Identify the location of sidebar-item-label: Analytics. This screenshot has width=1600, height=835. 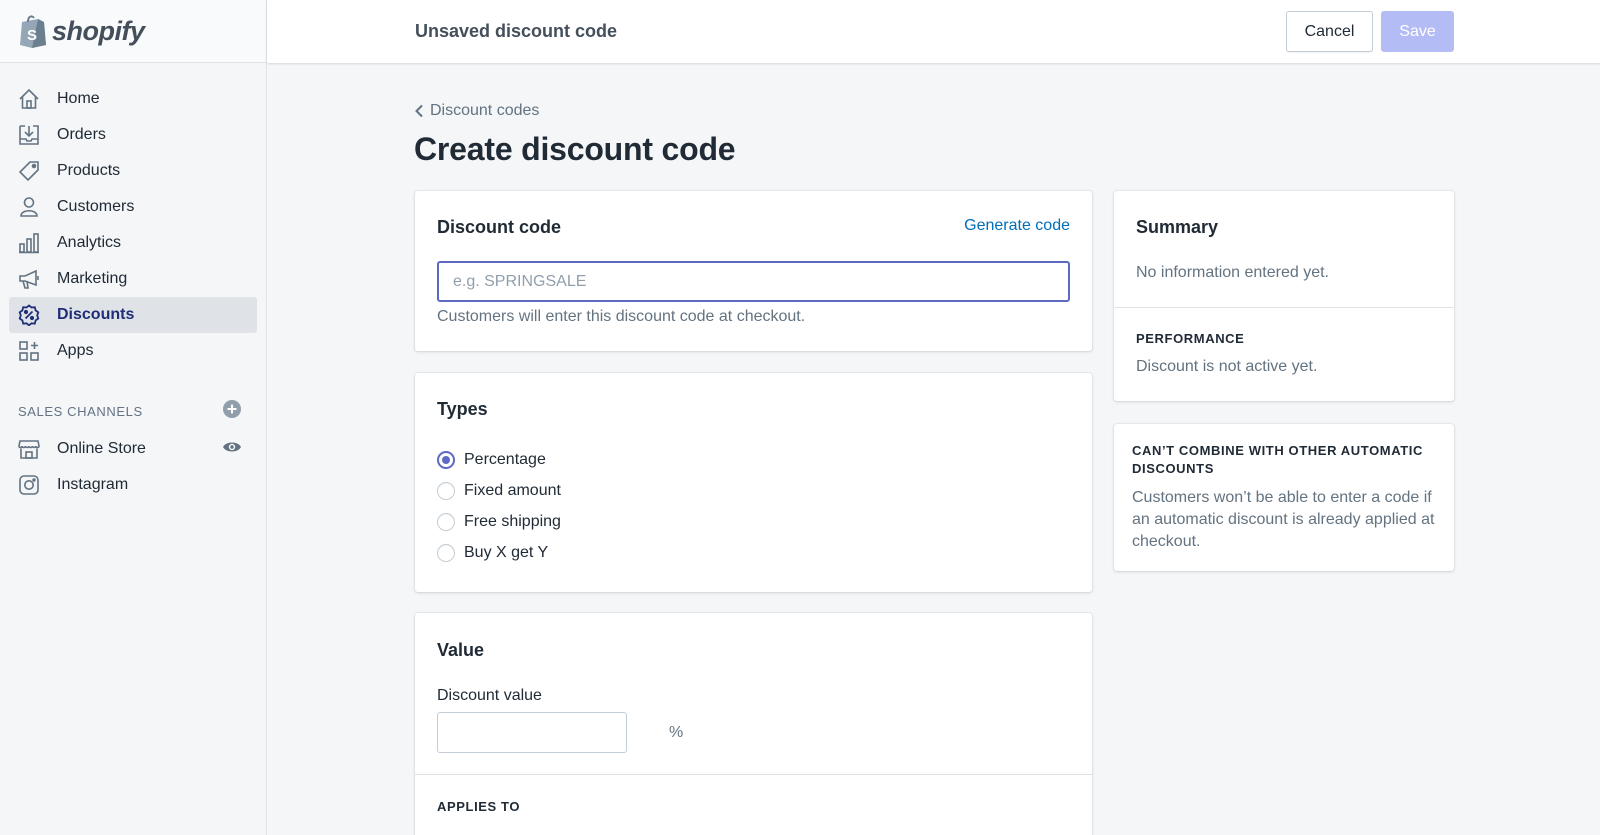
(89, 242).